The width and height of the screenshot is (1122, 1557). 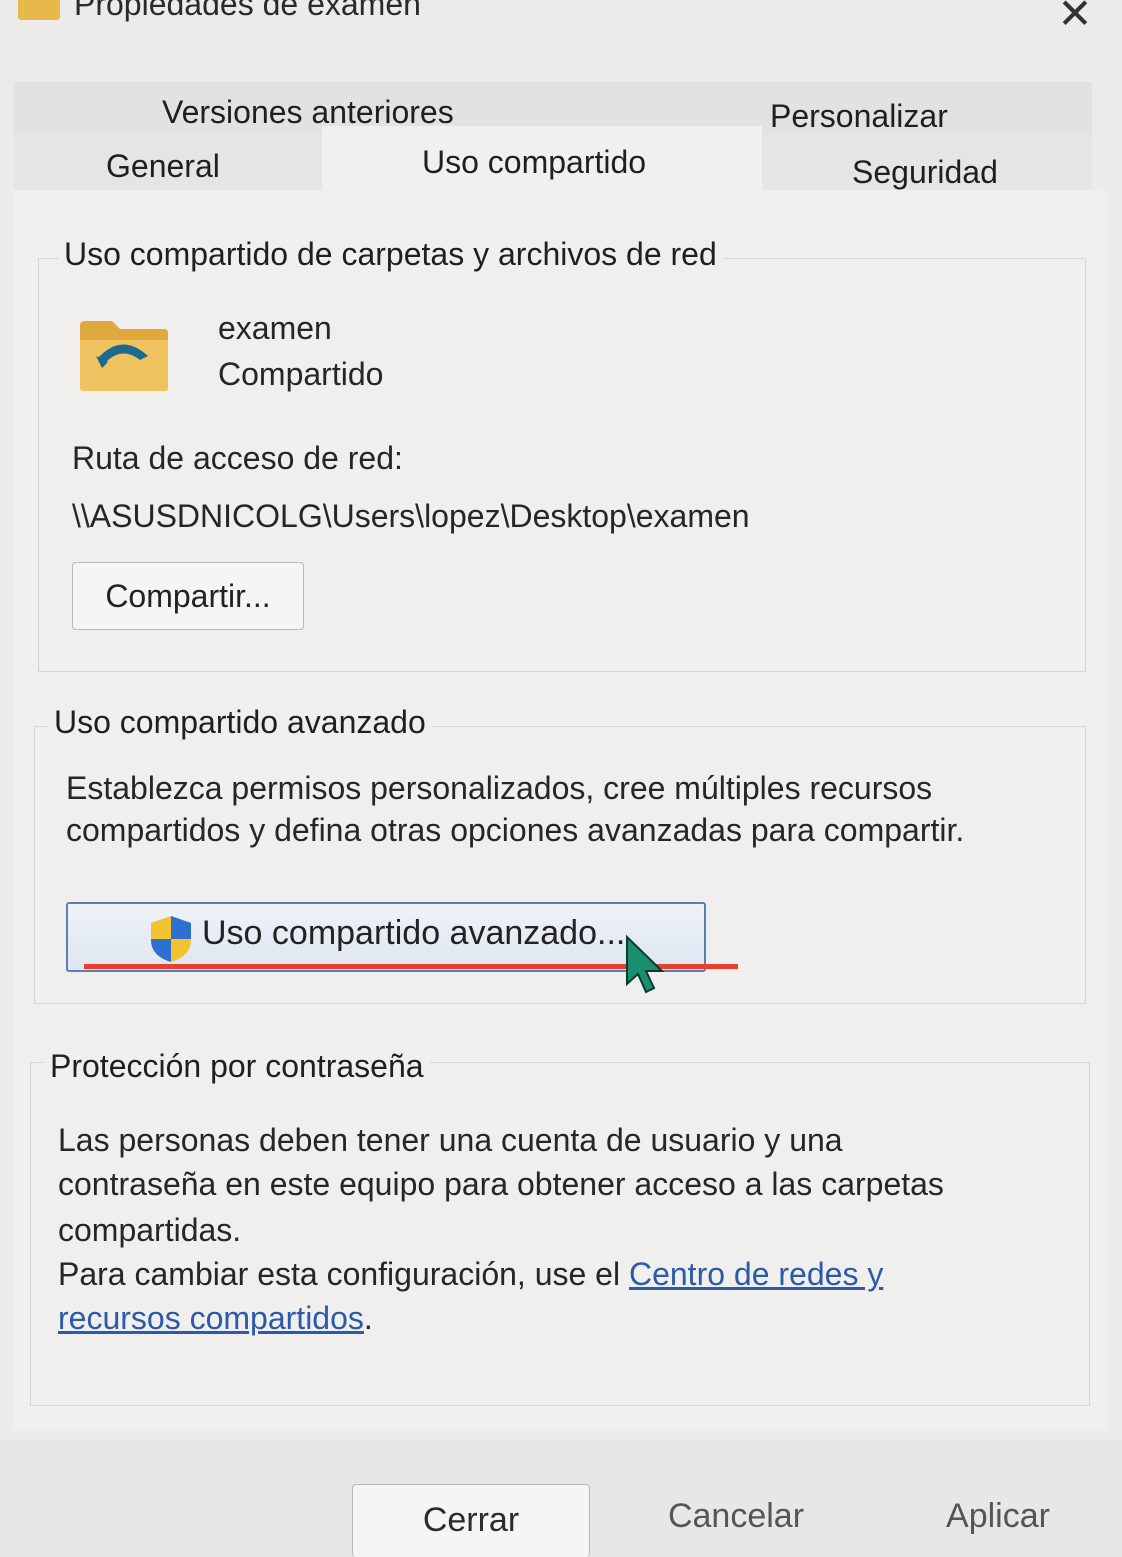 I want to click on network-center-link-part2: recursos compartidos, so click(x=211, y=1318).